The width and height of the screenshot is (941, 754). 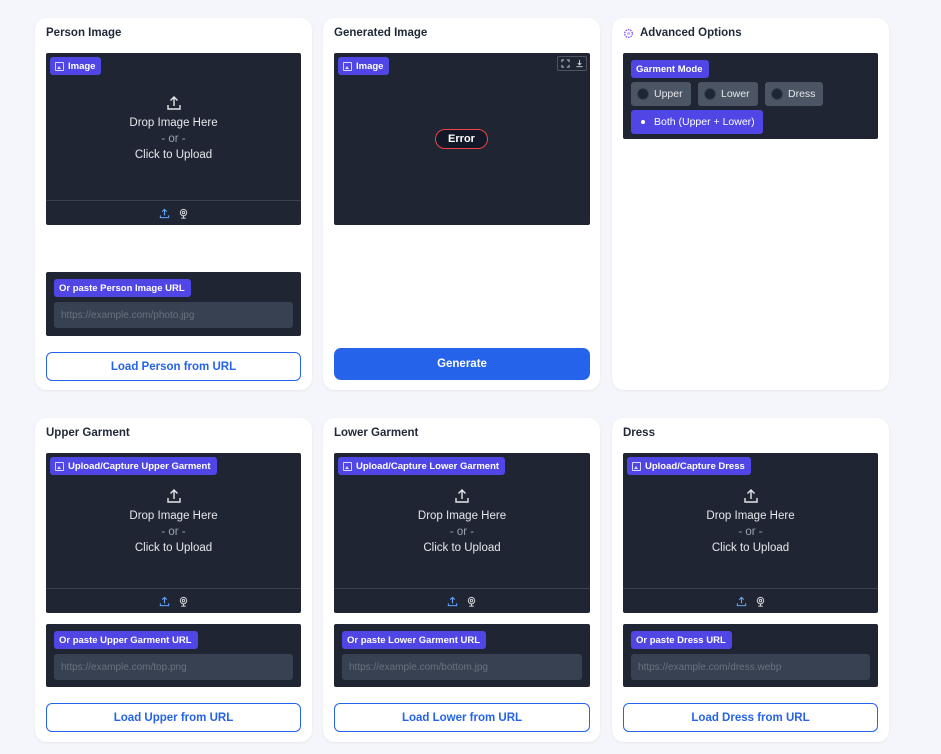 What do you see at coordinates (422, 466) in the screenshot?
I see `lower-garment-badge: Upload/Capture Lower Garment` at bounding box center [422, 466].